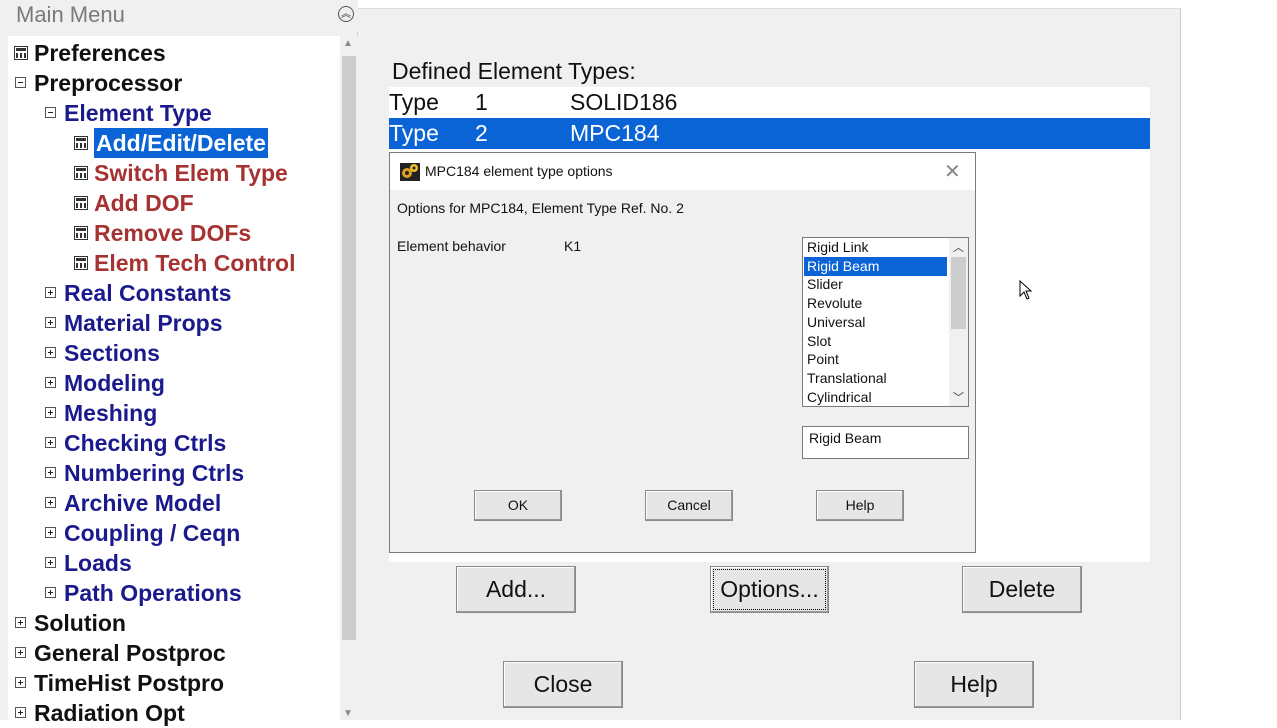  I want to click on element-behavior-key: K1, so click(573, 246).